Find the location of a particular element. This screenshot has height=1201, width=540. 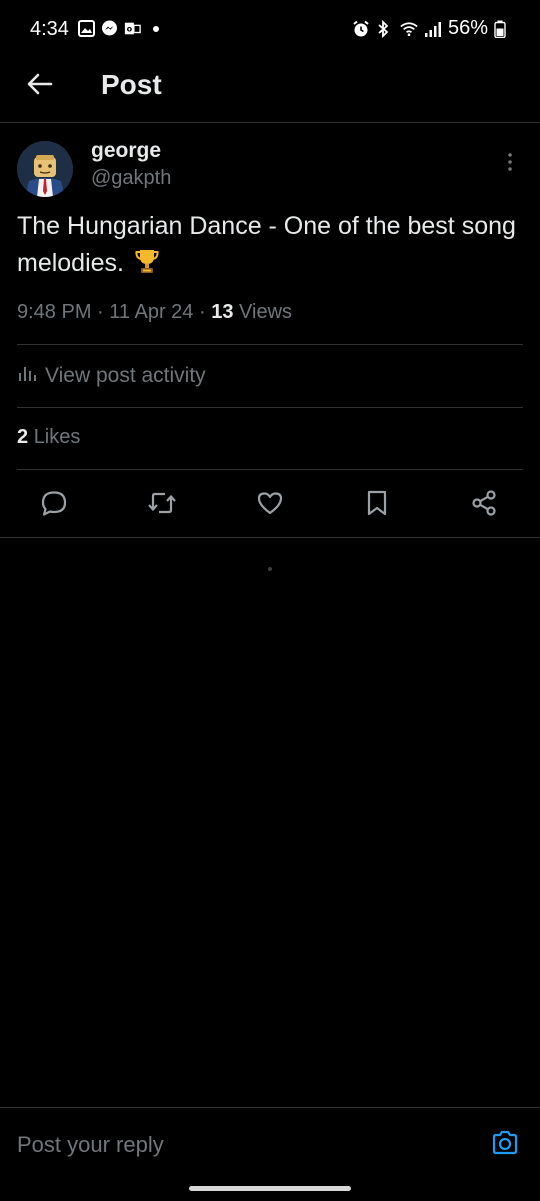

post-meta: 9:48 PM · 11 Apr 24 · 13 Views is located at coordinates (154, 312).